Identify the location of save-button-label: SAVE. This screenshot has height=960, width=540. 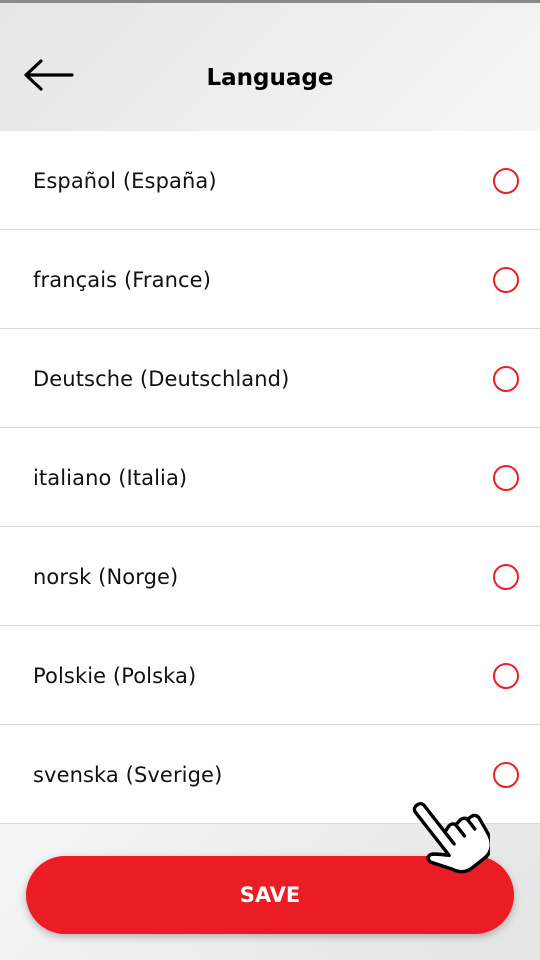
(270, 895).